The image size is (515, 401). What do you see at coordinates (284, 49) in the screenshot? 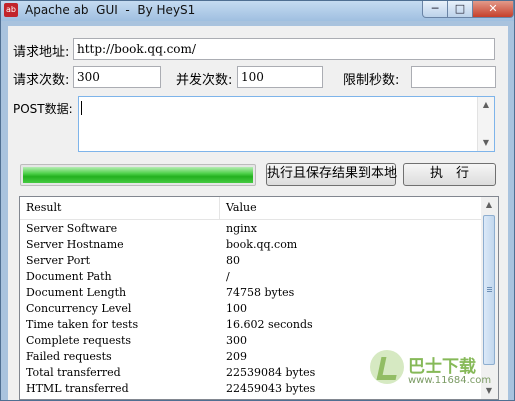
I see `url-input: http://book.qq.com/` at bounding box center [284, 49].